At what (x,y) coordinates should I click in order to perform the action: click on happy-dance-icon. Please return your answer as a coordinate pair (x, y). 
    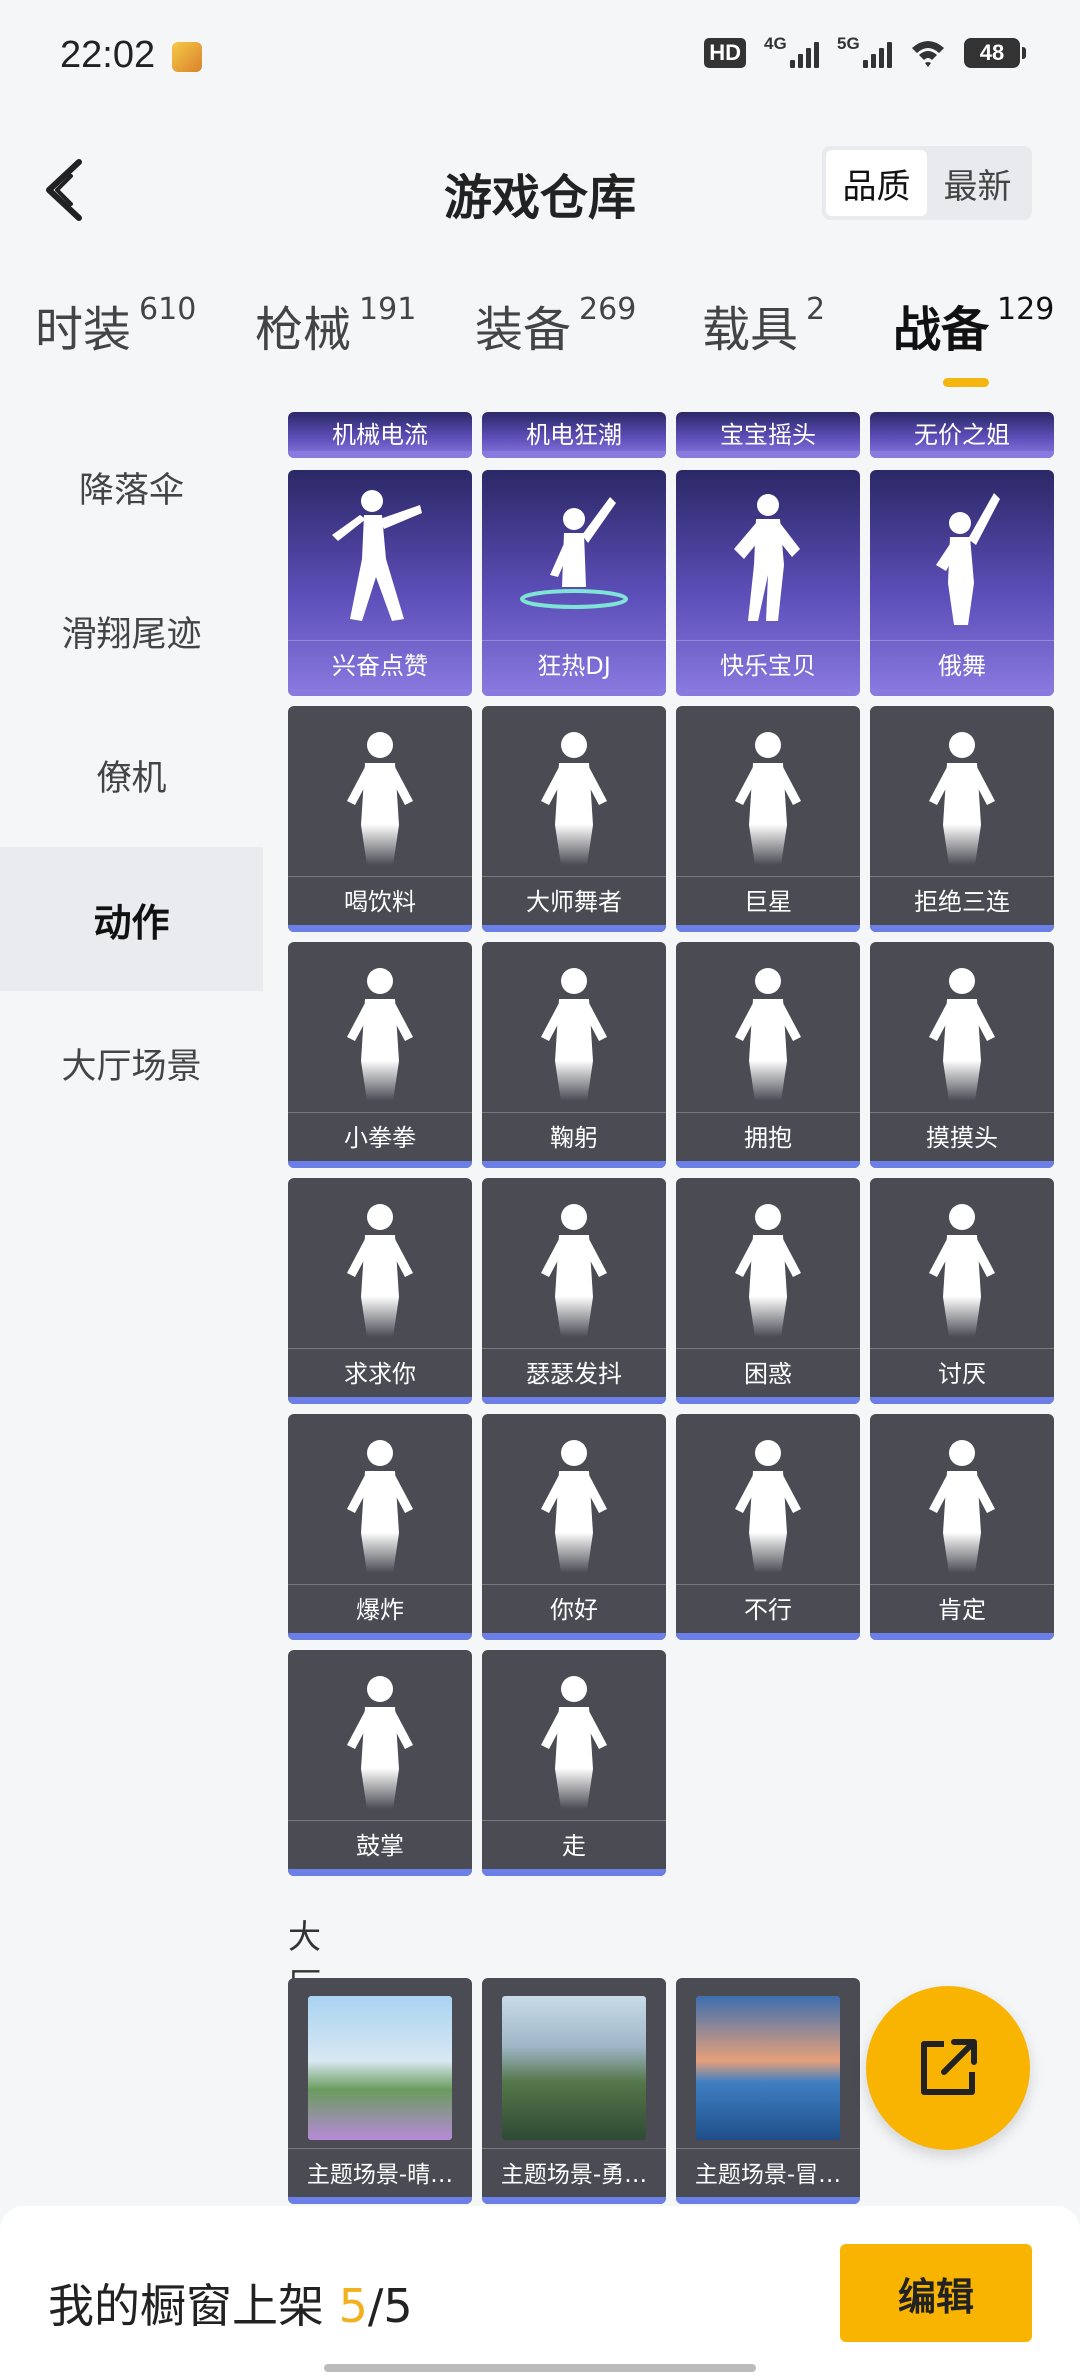
    Looking at the image, I should click on (768, 554).